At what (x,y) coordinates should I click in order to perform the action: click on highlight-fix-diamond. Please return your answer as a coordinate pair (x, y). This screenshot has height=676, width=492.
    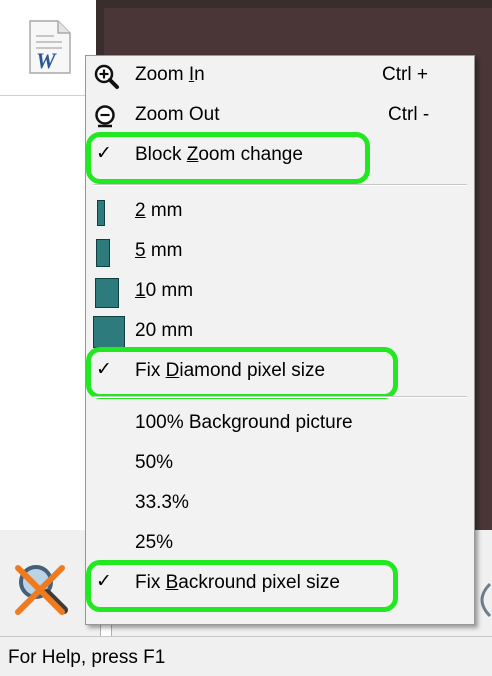
    Looking at the image, I should click on (242, 373).